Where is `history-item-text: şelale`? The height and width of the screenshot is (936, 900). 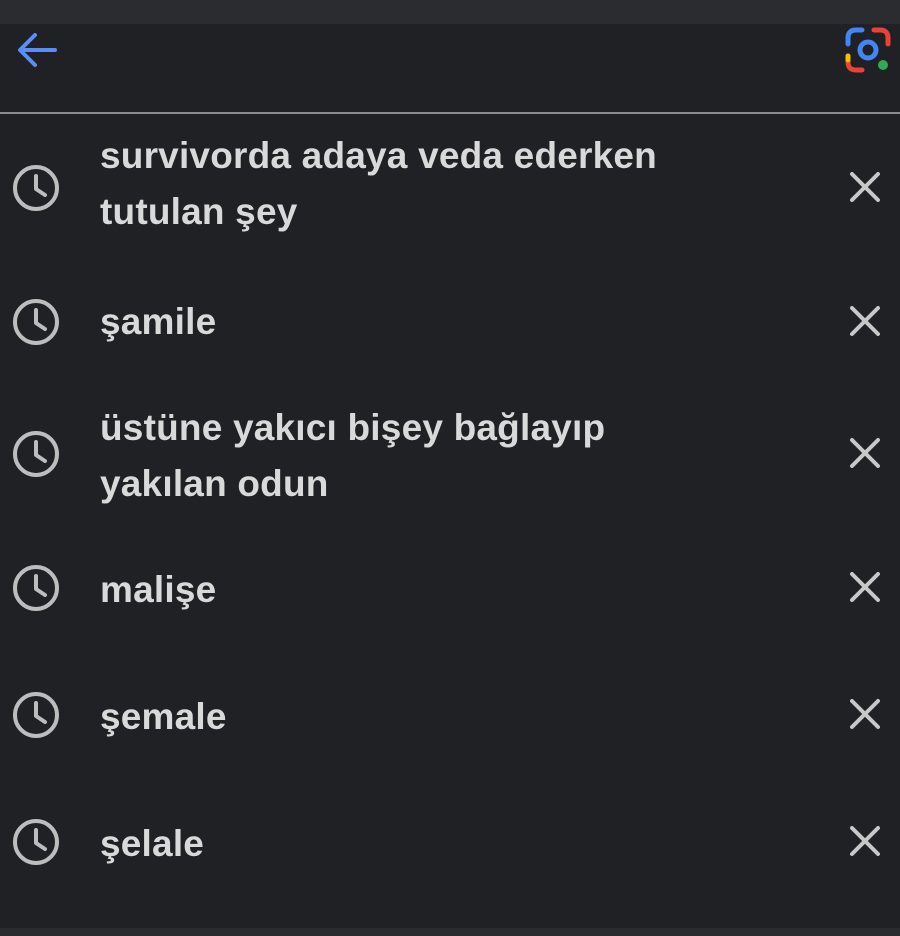
history-item-text: şelale is located at coordinates (152, 843).